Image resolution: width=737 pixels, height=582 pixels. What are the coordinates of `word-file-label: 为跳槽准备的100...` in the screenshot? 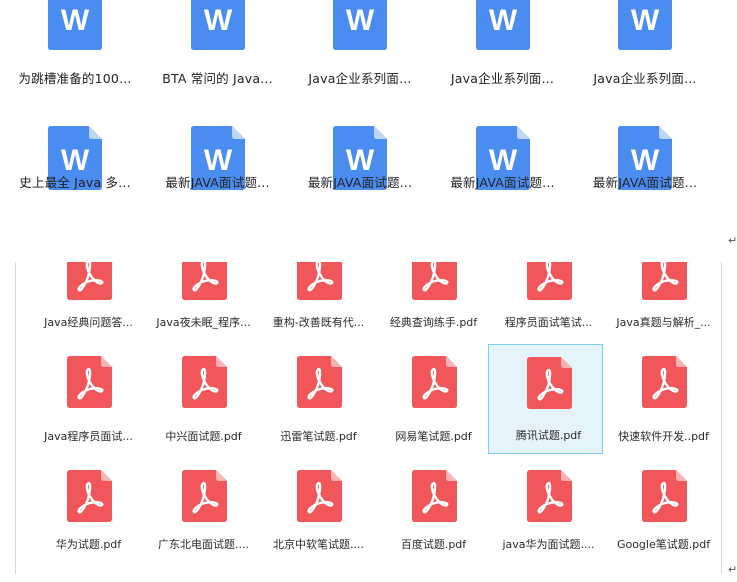 It's located at (75, 78).